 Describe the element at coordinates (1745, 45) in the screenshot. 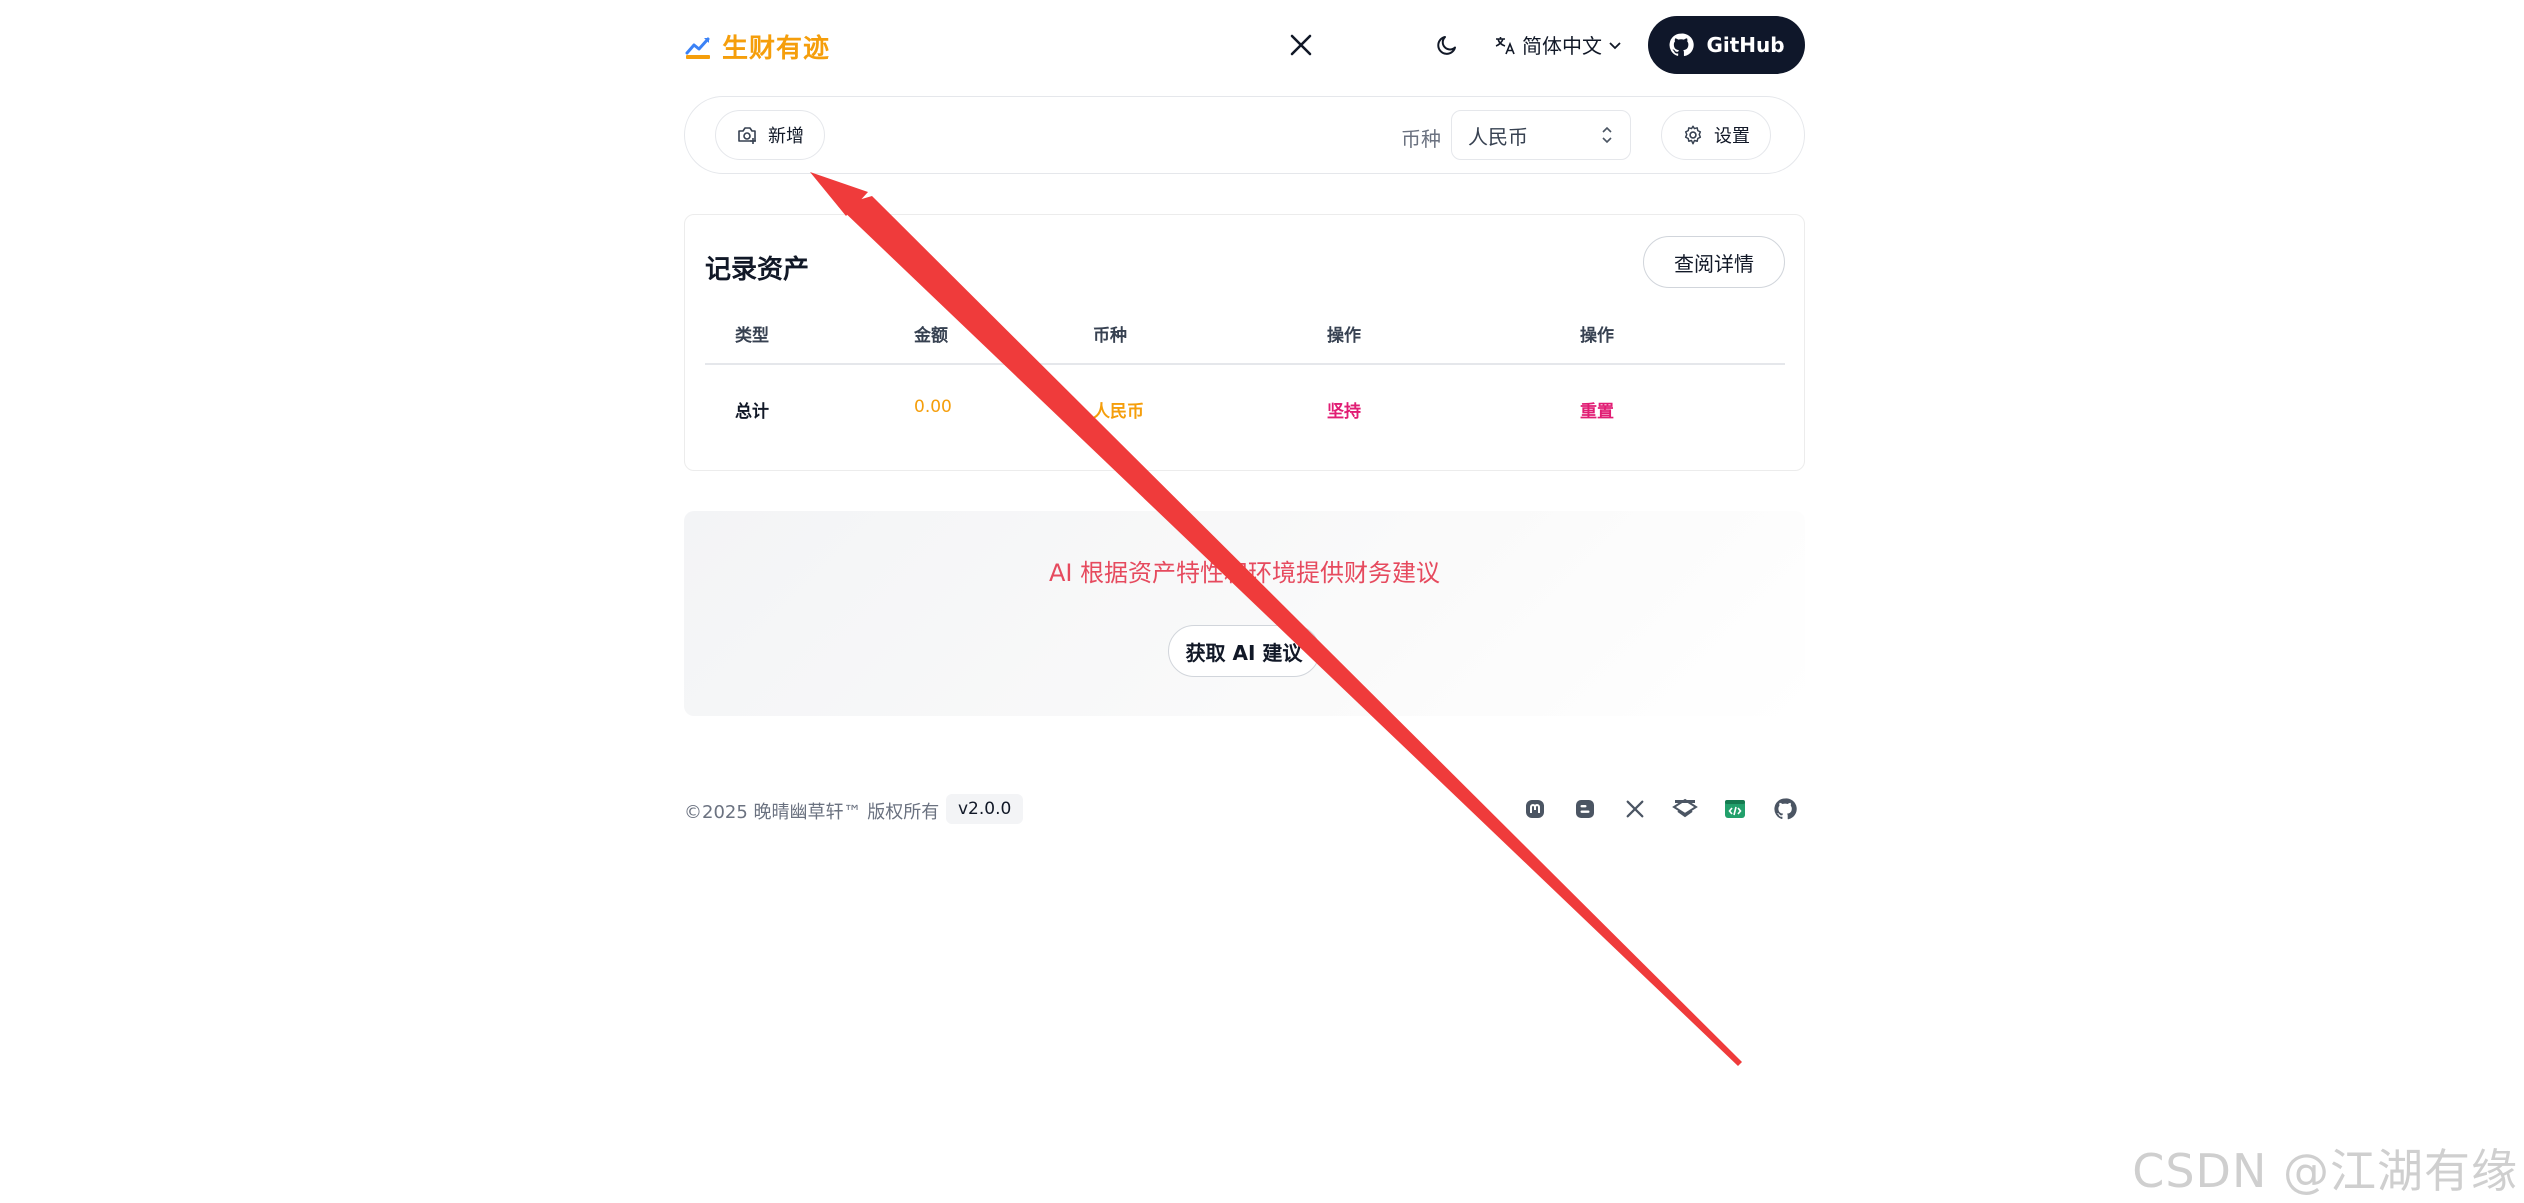

I see `github-label: GitHub` at that location.